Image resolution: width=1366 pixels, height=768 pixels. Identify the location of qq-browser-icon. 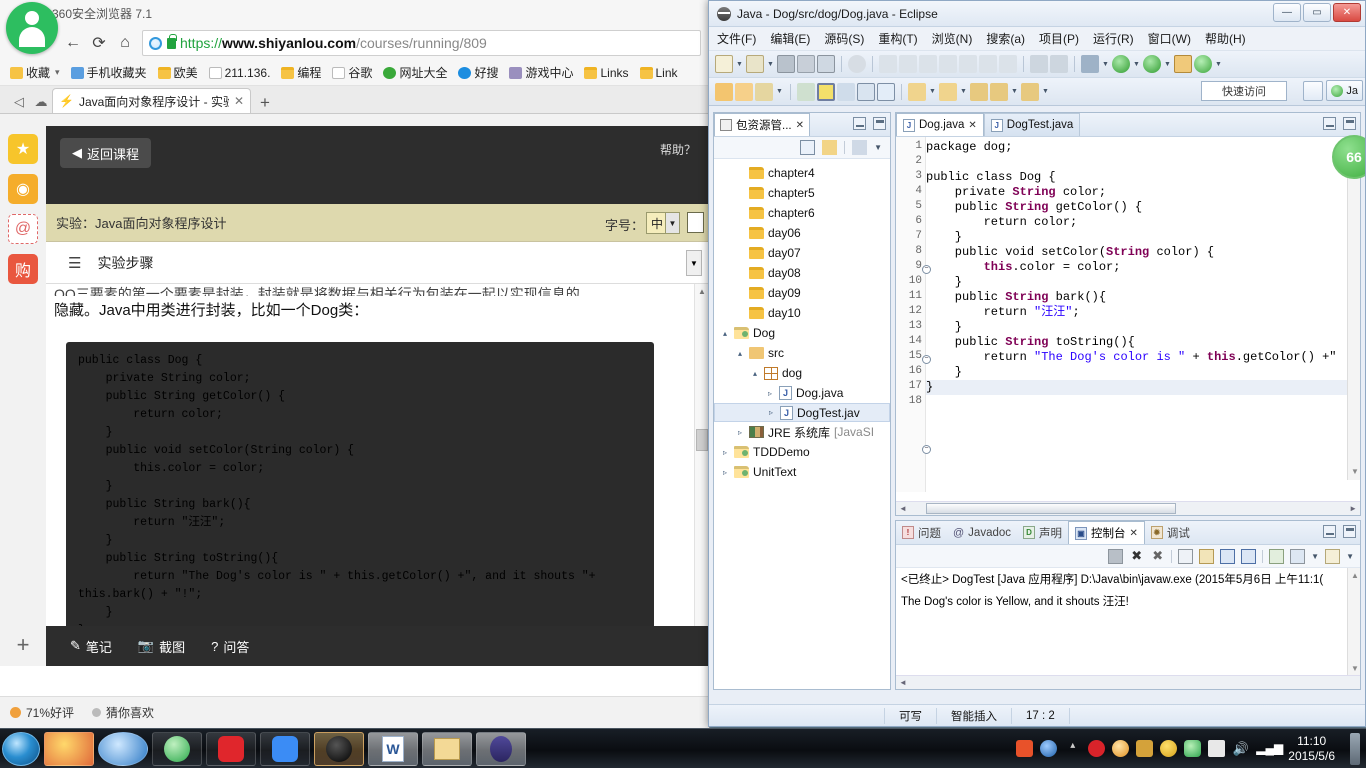
(1121, 748).